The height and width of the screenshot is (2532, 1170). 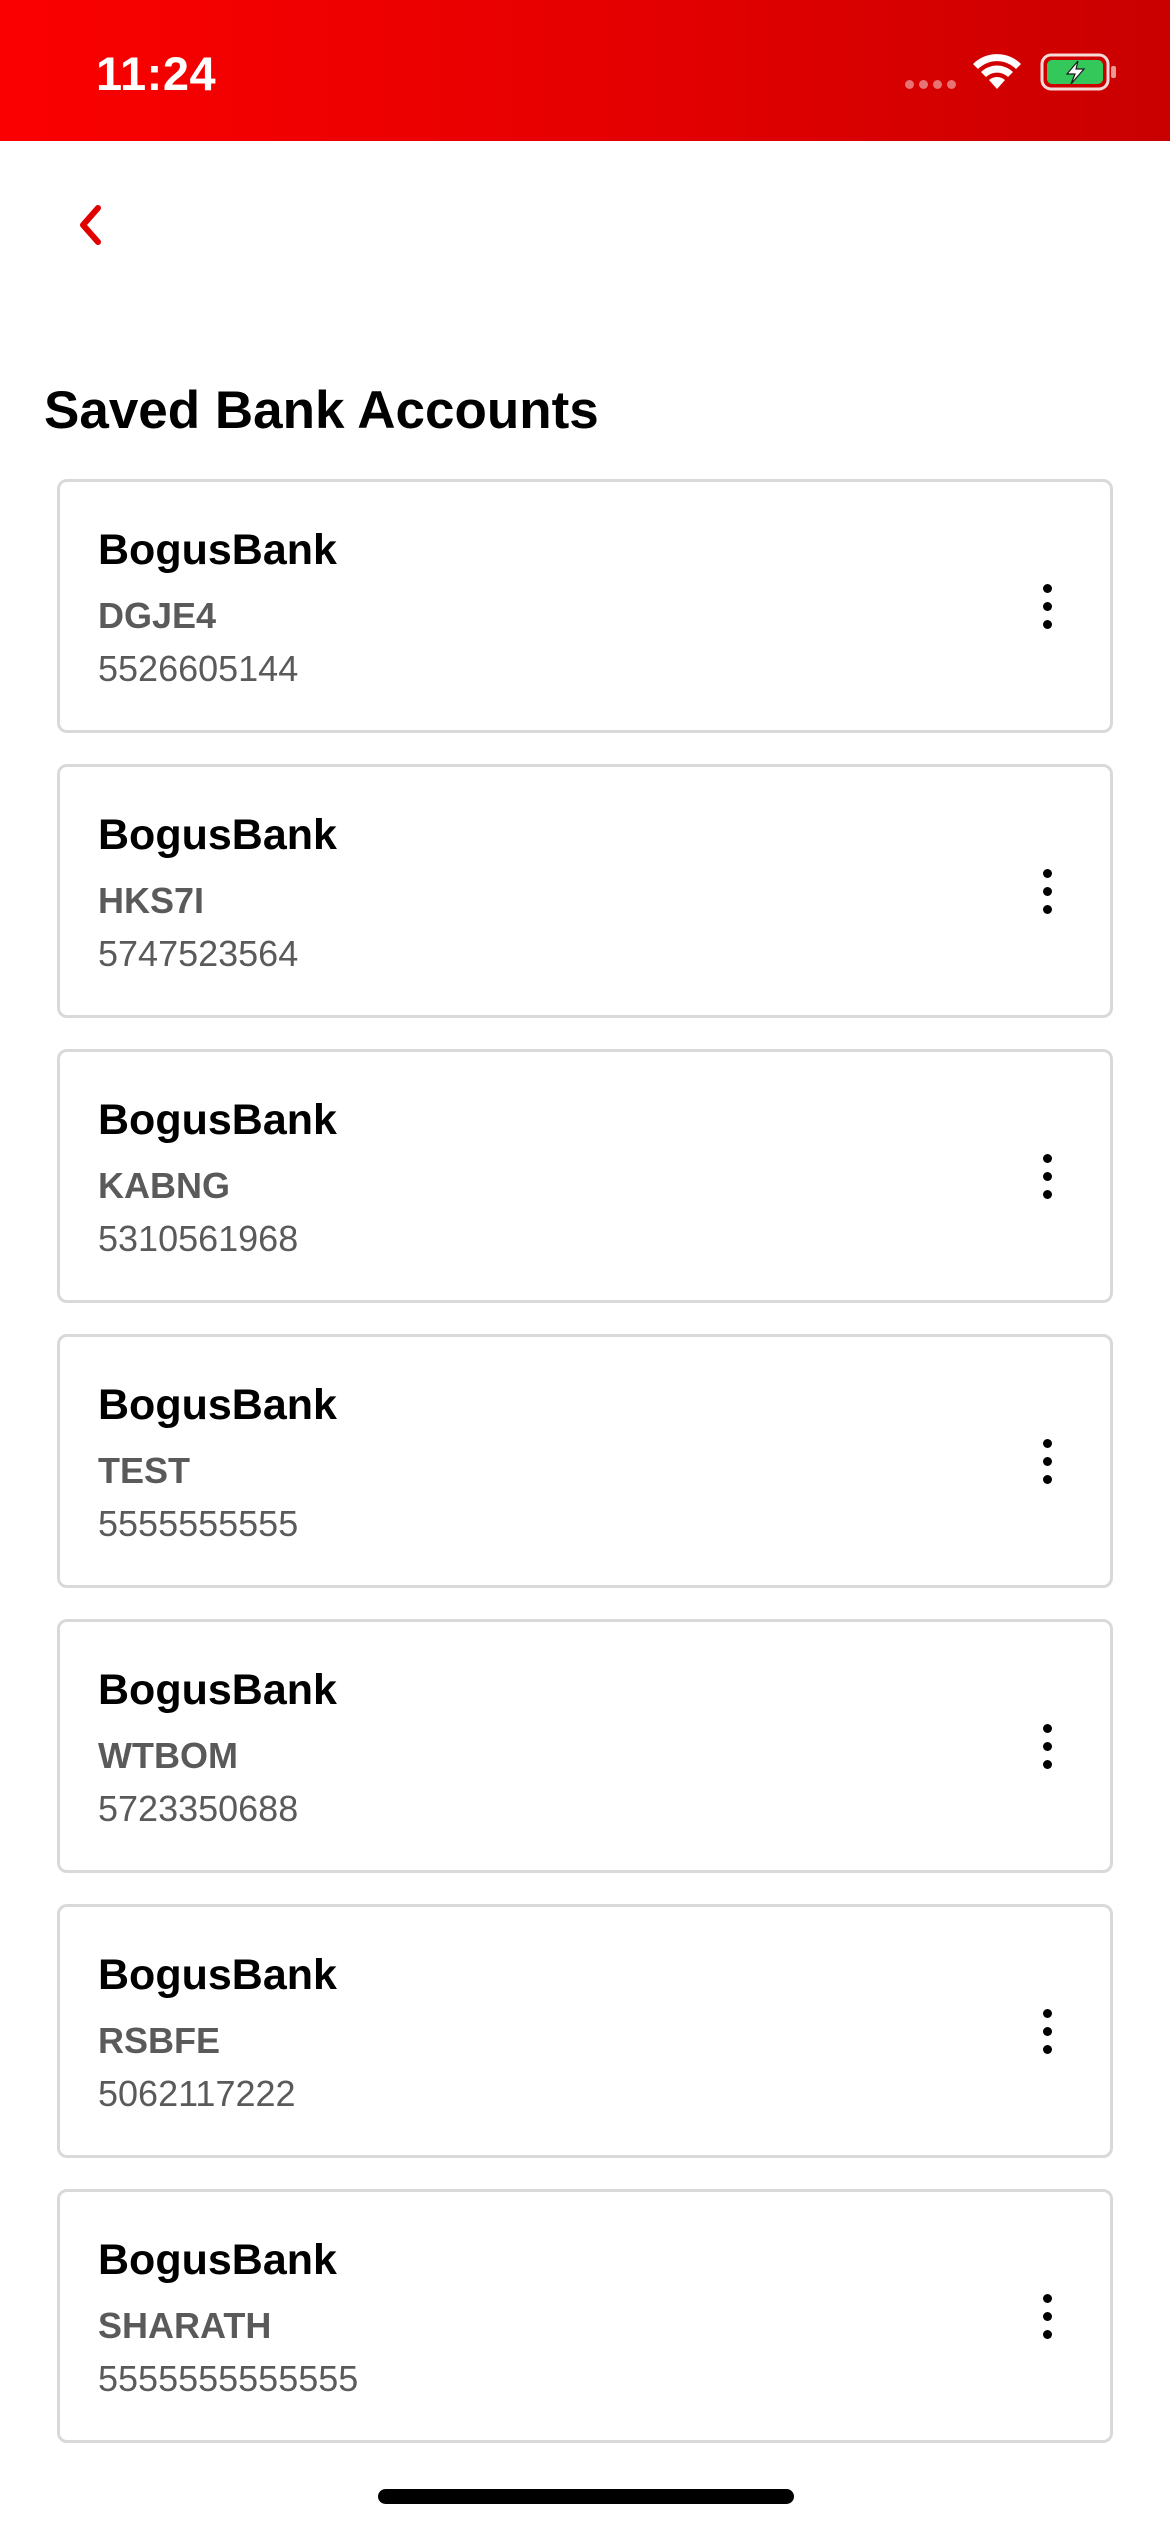 I want to click on battery-charging-icon, so click(x=1078, y=72).